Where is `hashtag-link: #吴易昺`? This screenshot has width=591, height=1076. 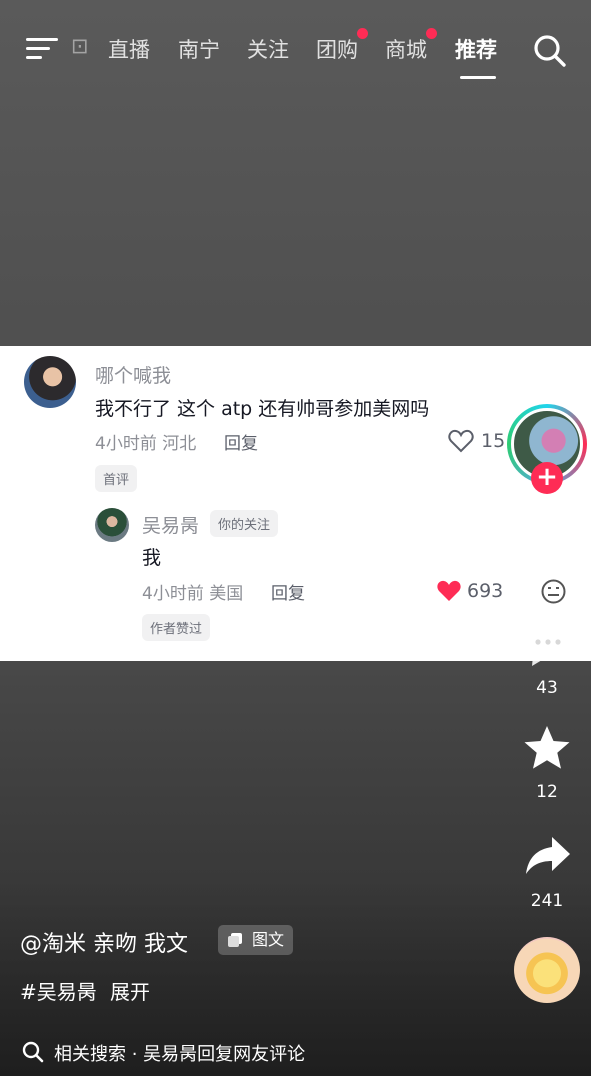
hashtag-link: #吴易昺 is located at coordinates (58, 990).